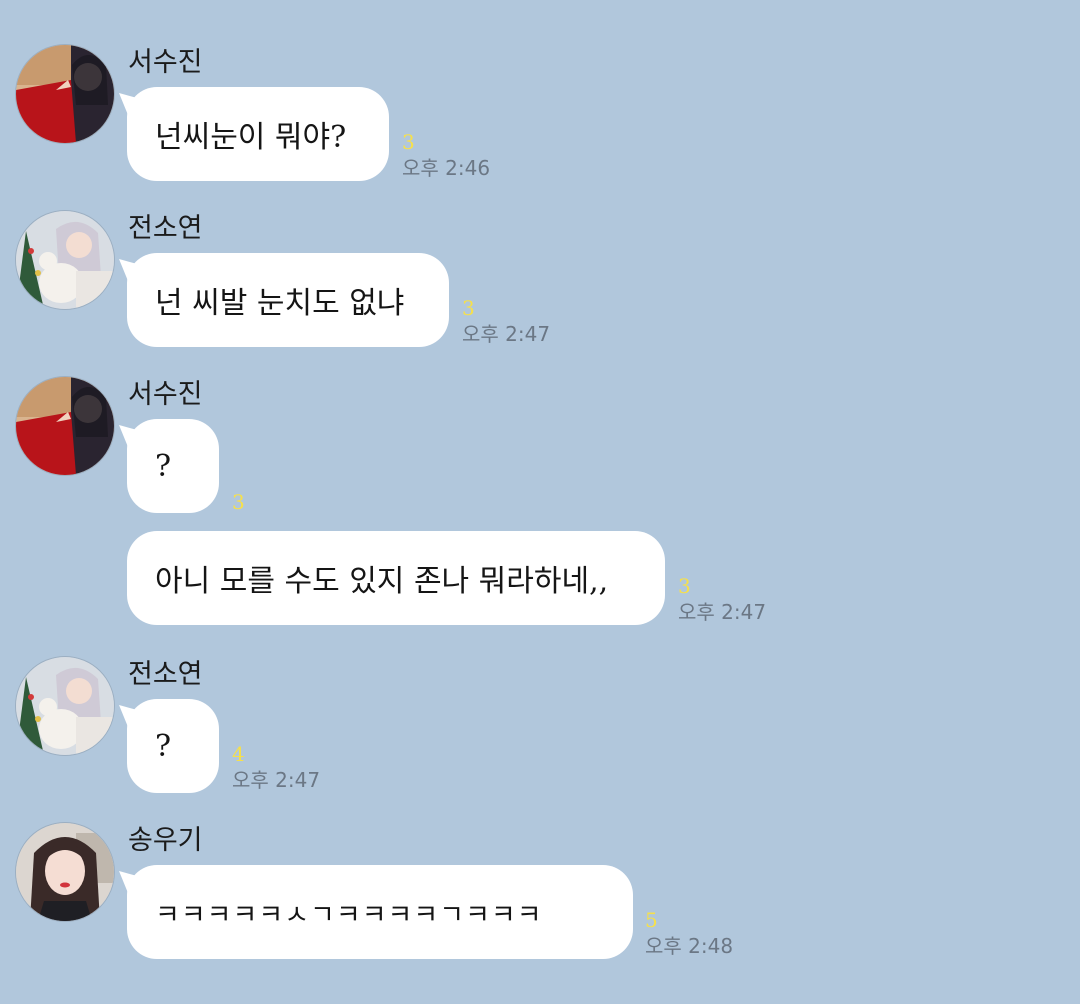 The height and width of the screenshot is (1004, 1080). What do you see at coordinates (446, 168) in the screenshot?
I see `timestamp: 오후 2:46` at bounding box center [446, 168].